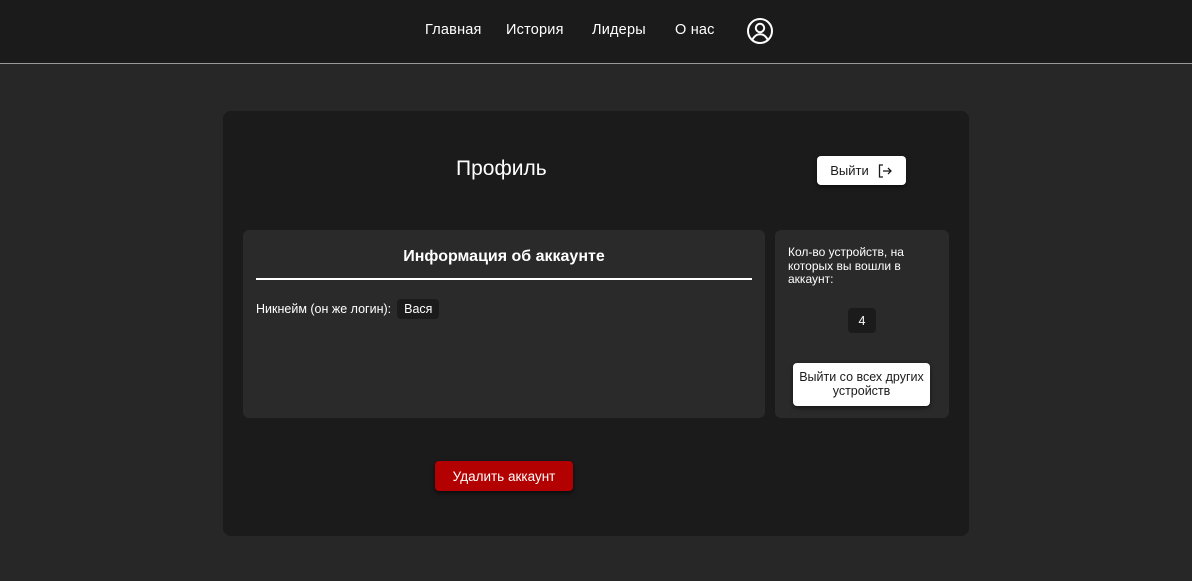  What do you see at coordinates (861, 384) in the screenshot?
I see `logout-all-devices-button: Выйти со всех других устройств` at bounding box center [861, 384].